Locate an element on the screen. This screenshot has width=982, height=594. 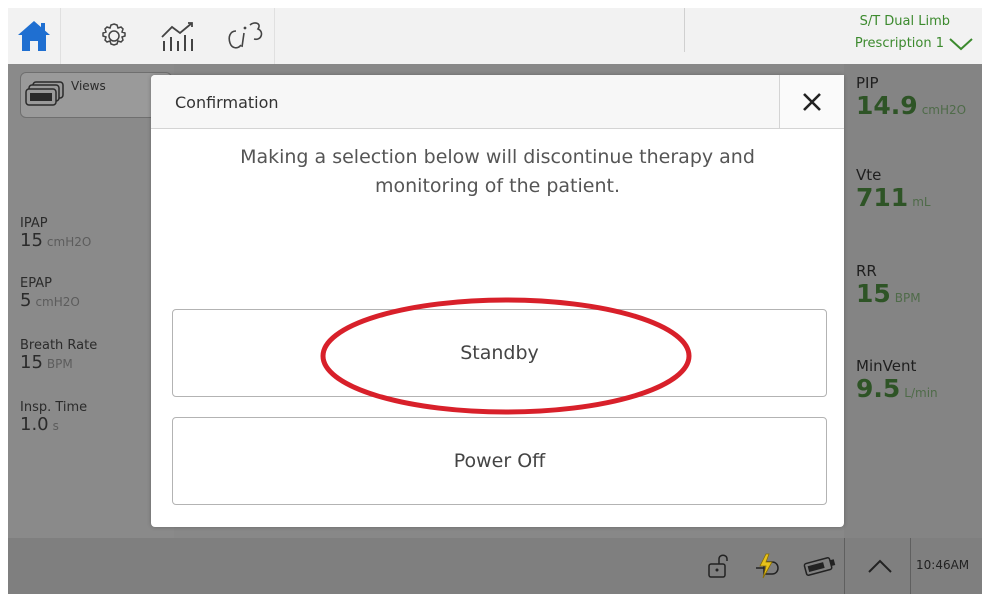
prescription-label: Prescription 1 is located at coordinates (899, 43).